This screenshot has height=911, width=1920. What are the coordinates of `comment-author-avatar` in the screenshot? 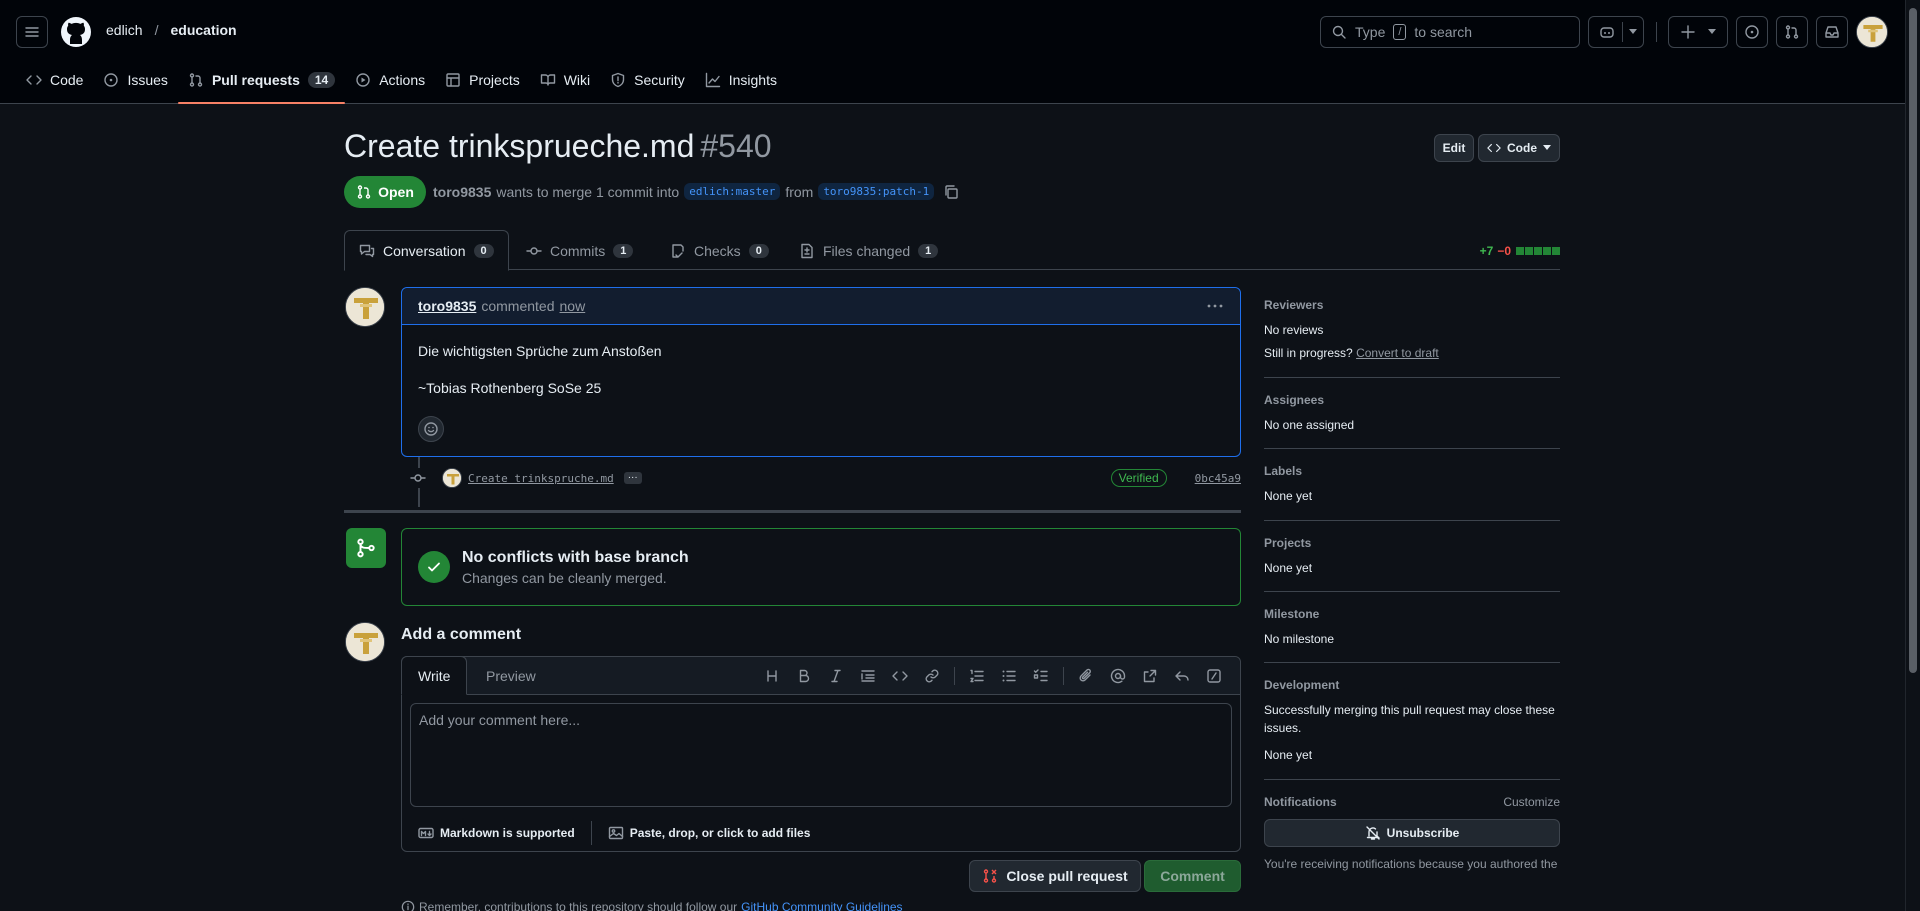 It's located at (365, 307).